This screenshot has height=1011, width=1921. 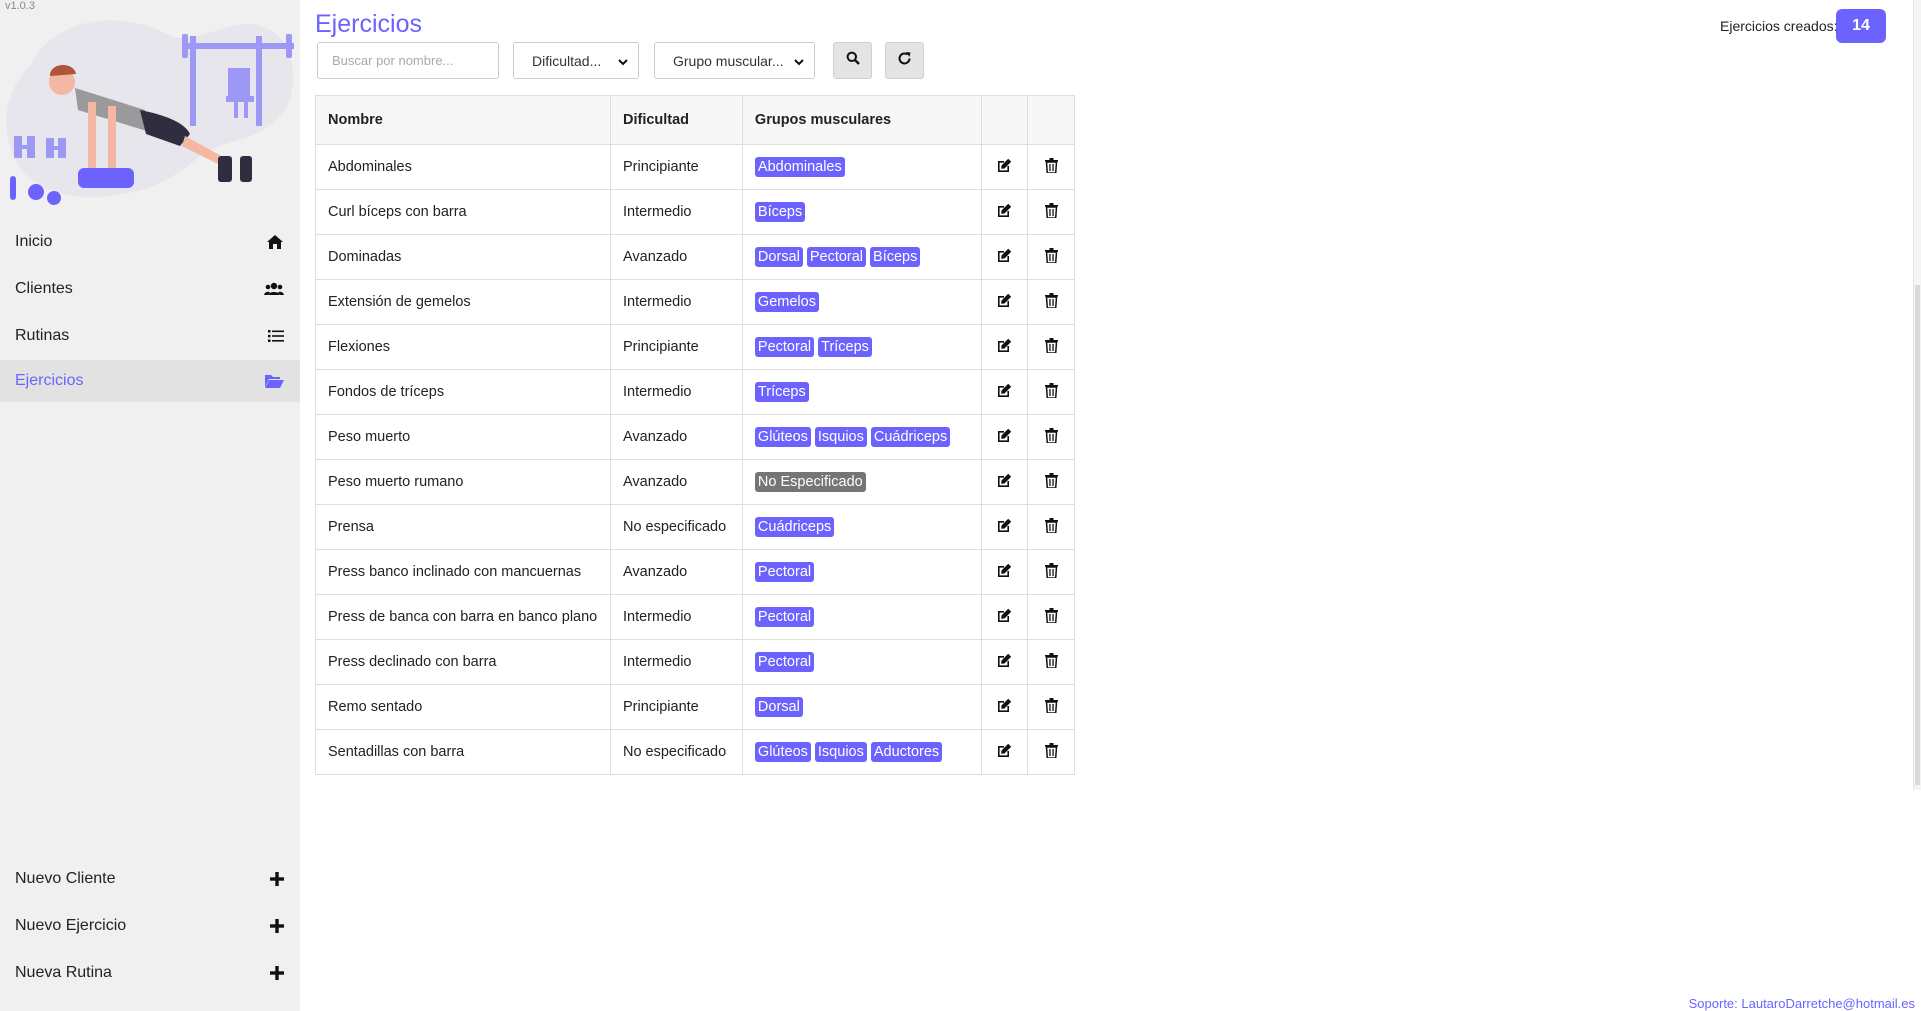 I want to click on action-label: Nuevo Cliente, so click(x=65, y=878).